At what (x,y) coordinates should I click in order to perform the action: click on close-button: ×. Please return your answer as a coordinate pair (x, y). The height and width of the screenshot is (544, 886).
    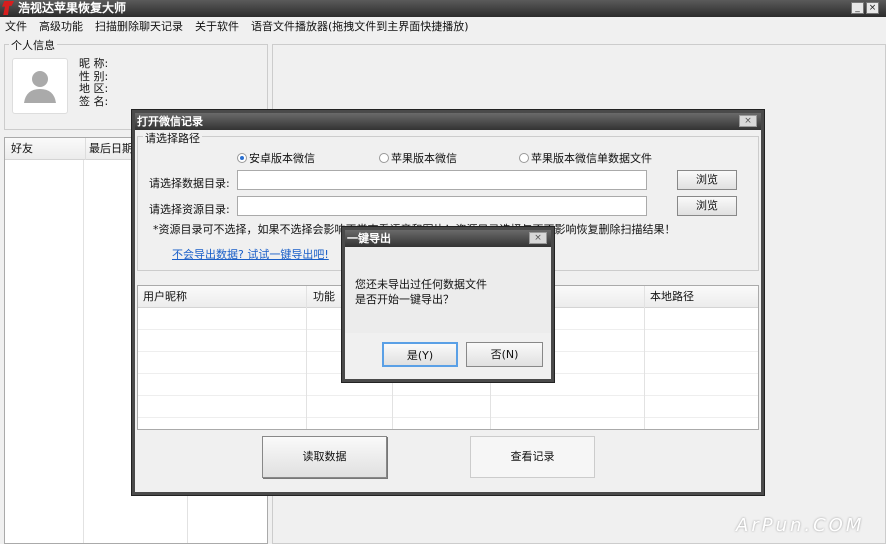
    Looking at the image, I should click on (872, 8).